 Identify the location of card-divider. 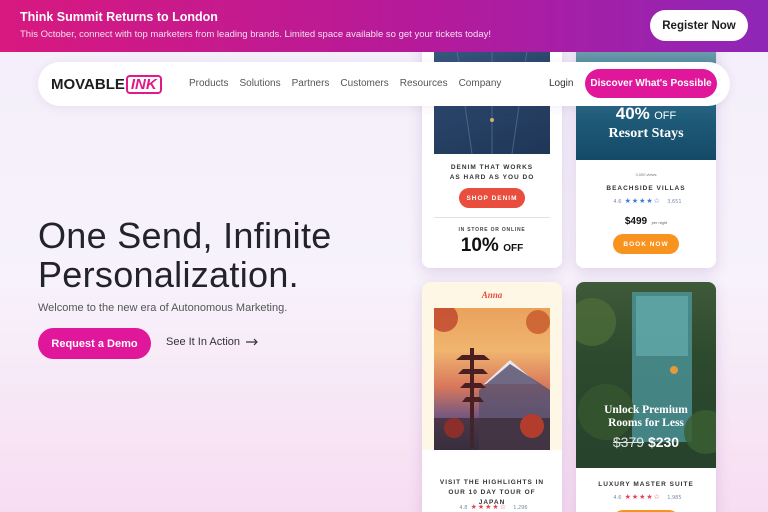
(492, 217).